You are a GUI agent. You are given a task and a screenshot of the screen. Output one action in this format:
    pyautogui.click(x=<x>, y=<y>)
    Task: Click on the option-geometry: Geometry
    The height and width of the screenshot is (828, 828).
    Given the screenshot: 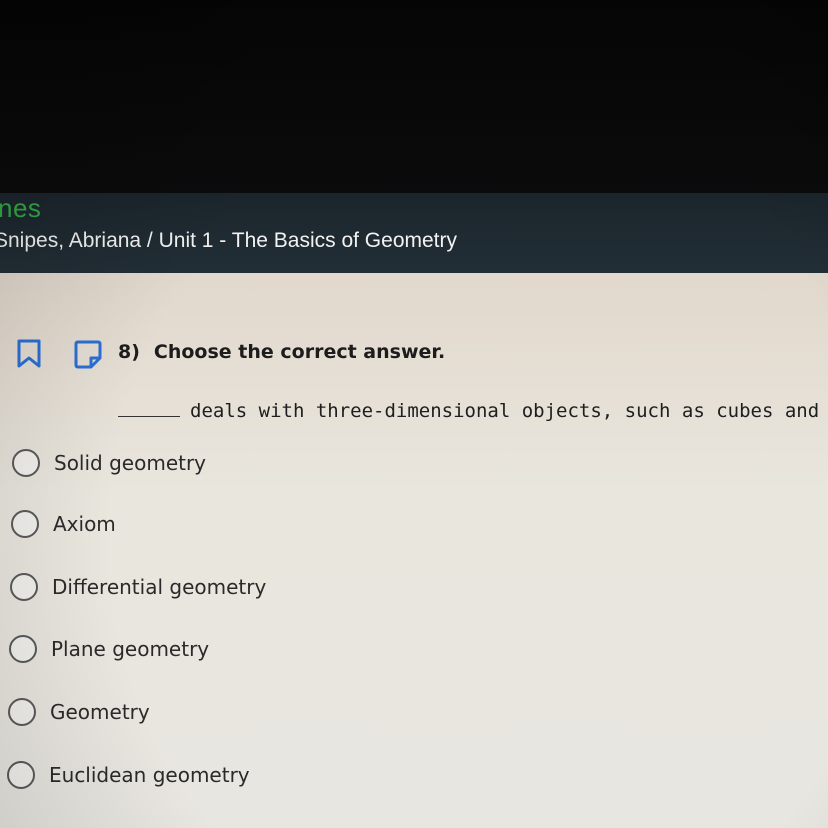 What is the action you would take?
    pyautogui.click(x=79, y=712)
    